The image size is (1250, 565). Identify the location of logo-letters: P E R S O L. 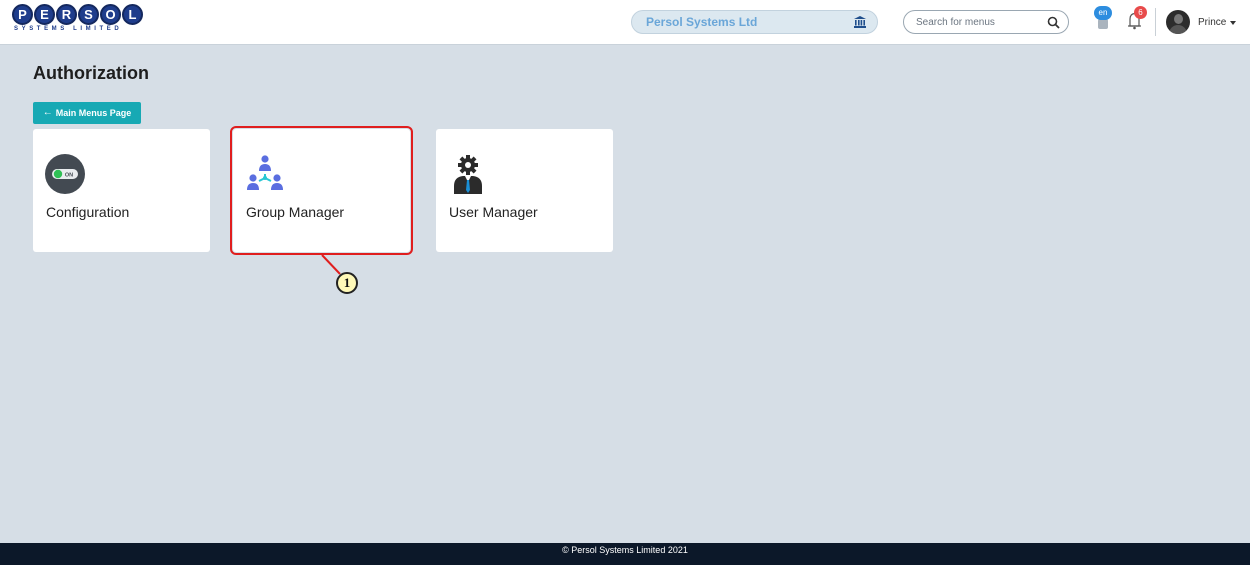
(87, 14).